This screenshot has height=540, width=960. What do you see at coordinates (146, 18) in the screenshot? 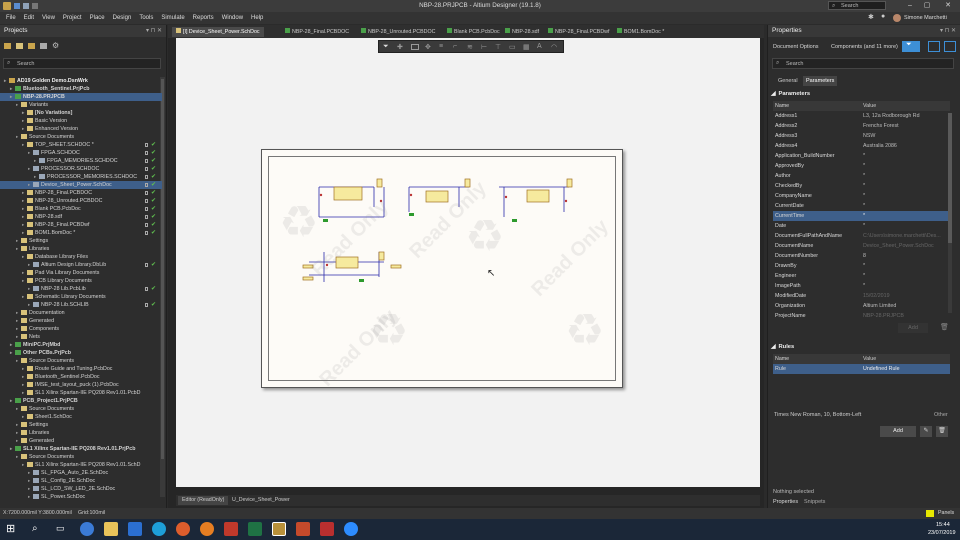
I see `menu-tools: Tools` at bounding box center [146, 18].